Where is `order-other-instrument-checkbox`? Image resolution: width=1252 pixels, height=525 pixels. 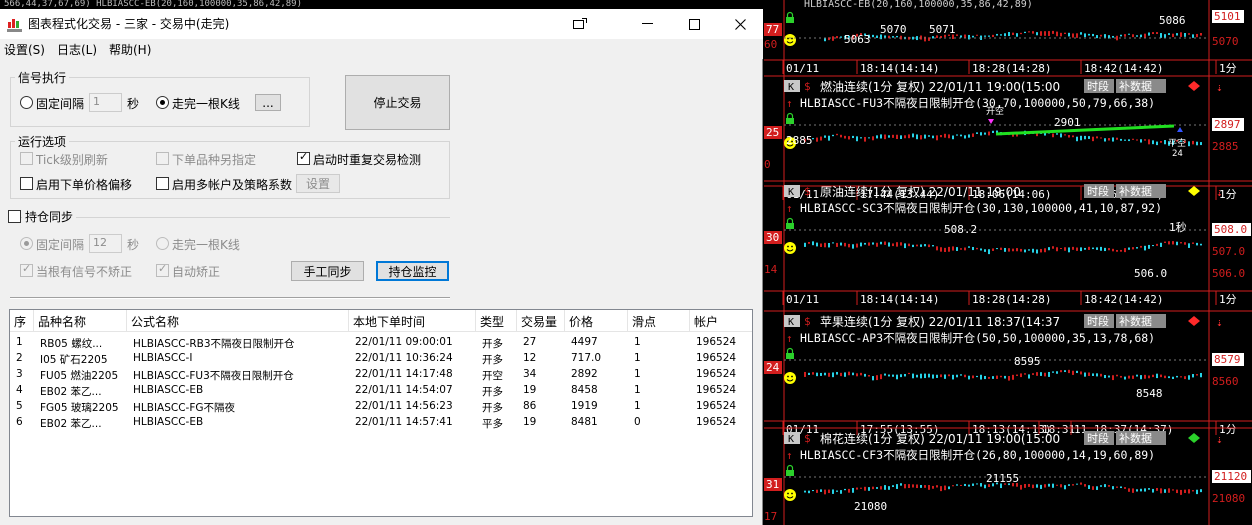
order-other-instrument-checkbox is located at coordinates (162, 158).